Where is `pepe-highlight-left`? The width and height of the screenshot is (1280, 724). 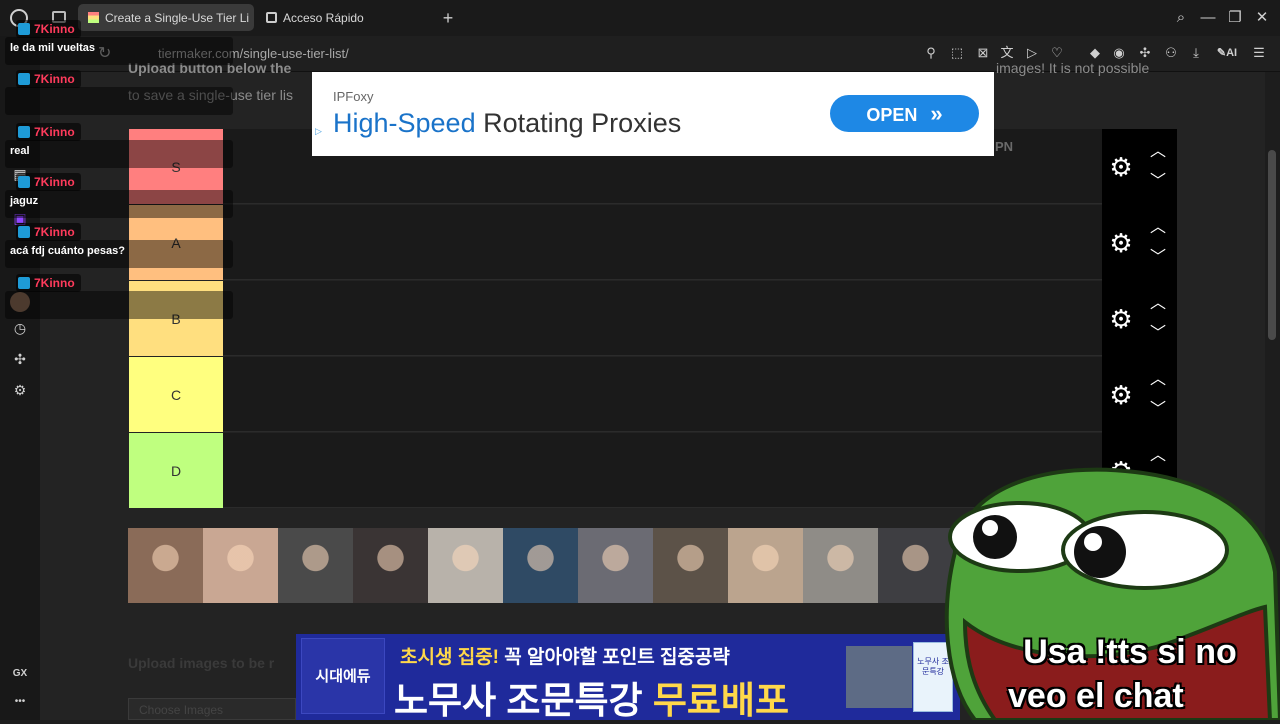
pepe-highlight-left is located at coordinates (990, 528).